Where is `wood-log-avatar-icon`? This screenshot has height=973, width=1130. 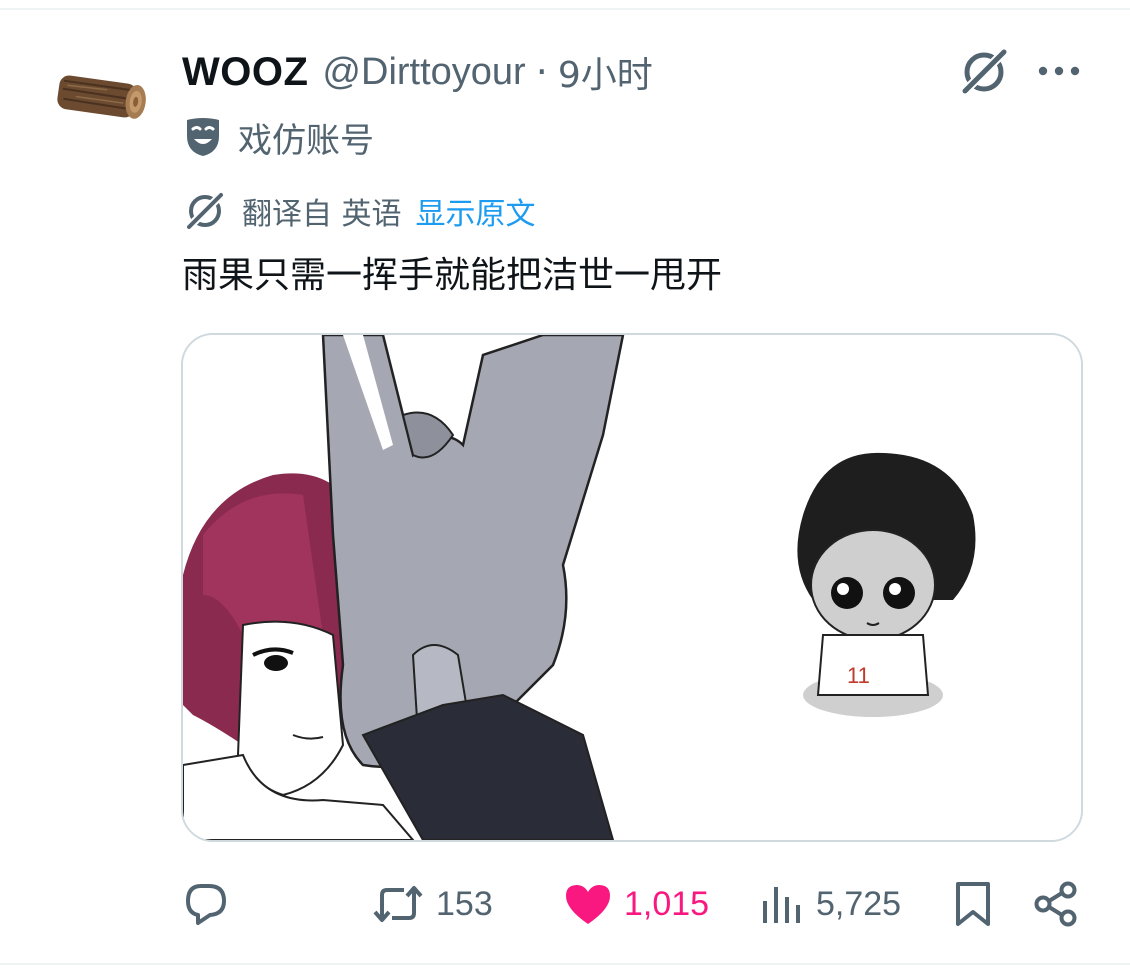 wood-log-avatar-icon is located at coordinates (101, 97).